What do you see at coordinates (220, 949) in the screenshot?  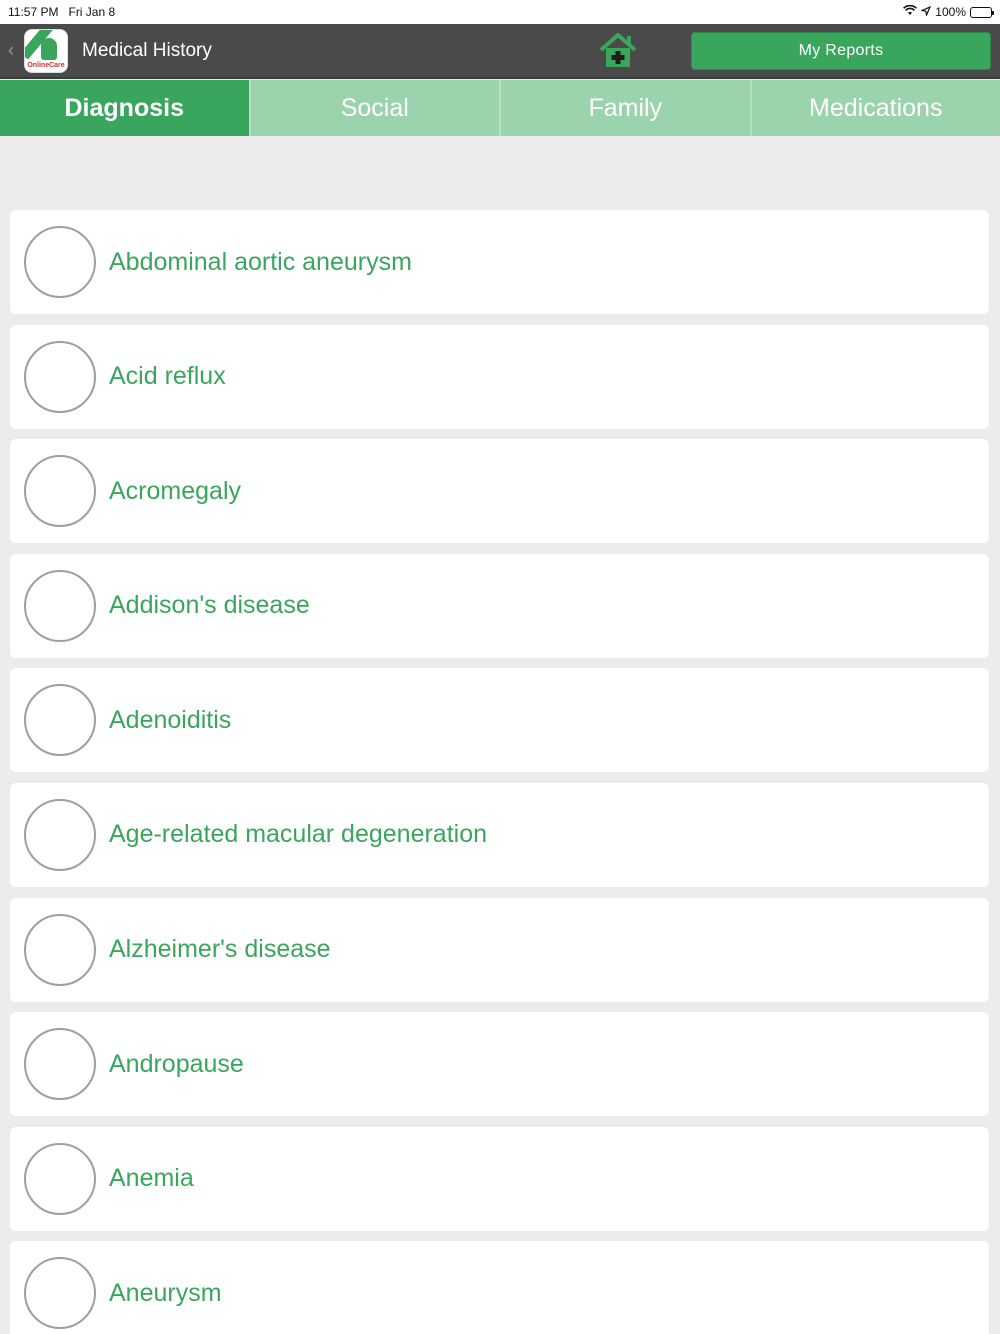 I see `diagnosis-label: Alzheimer's disease` at bounding box center [220, 949].